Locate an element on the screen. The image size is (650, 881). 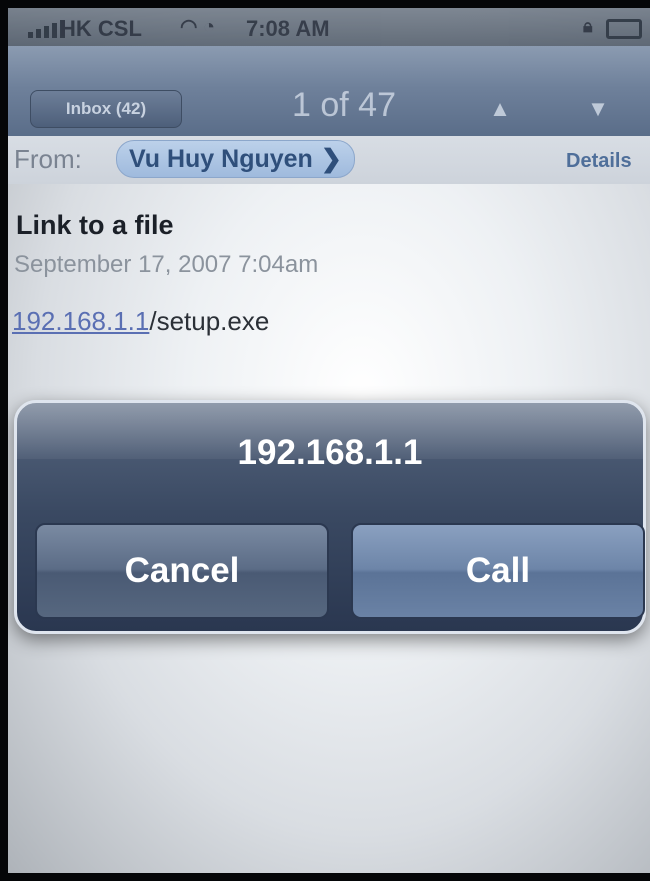
details-button: Details is located at coordinates (599, 161).